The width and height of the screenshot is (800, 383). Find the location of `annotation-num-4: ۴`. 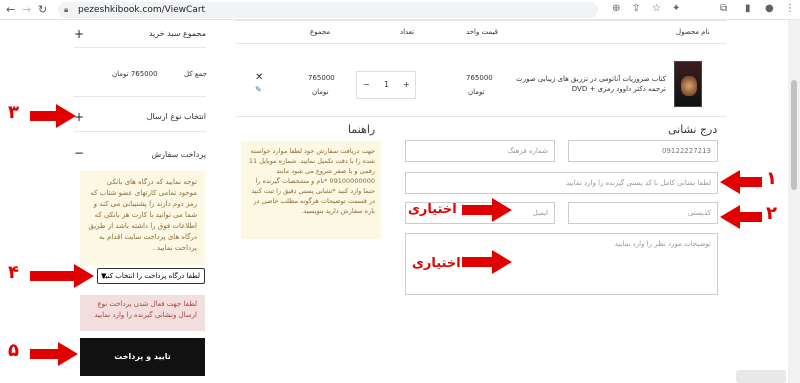

annotation-num-4: ۴ is located at coordinates (13, 272).